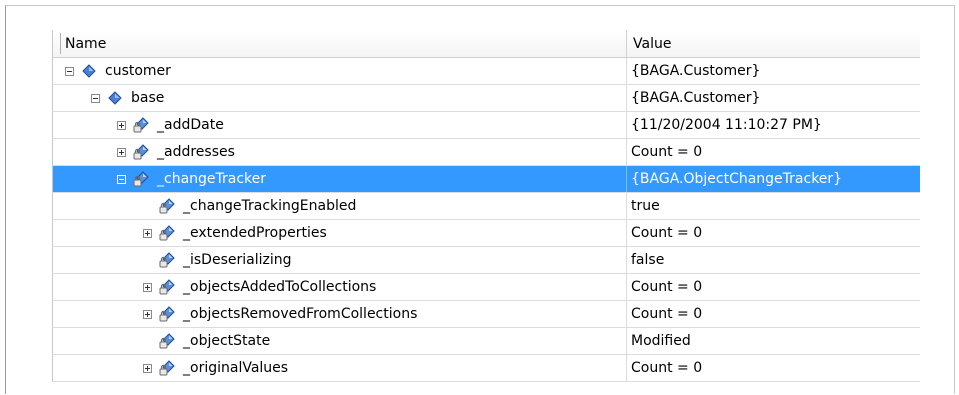 Image resolution: width=959 pixels, height=395 pixels. I want to click on tree-row: _changeTrackingEnabled true, so click(486, 206).